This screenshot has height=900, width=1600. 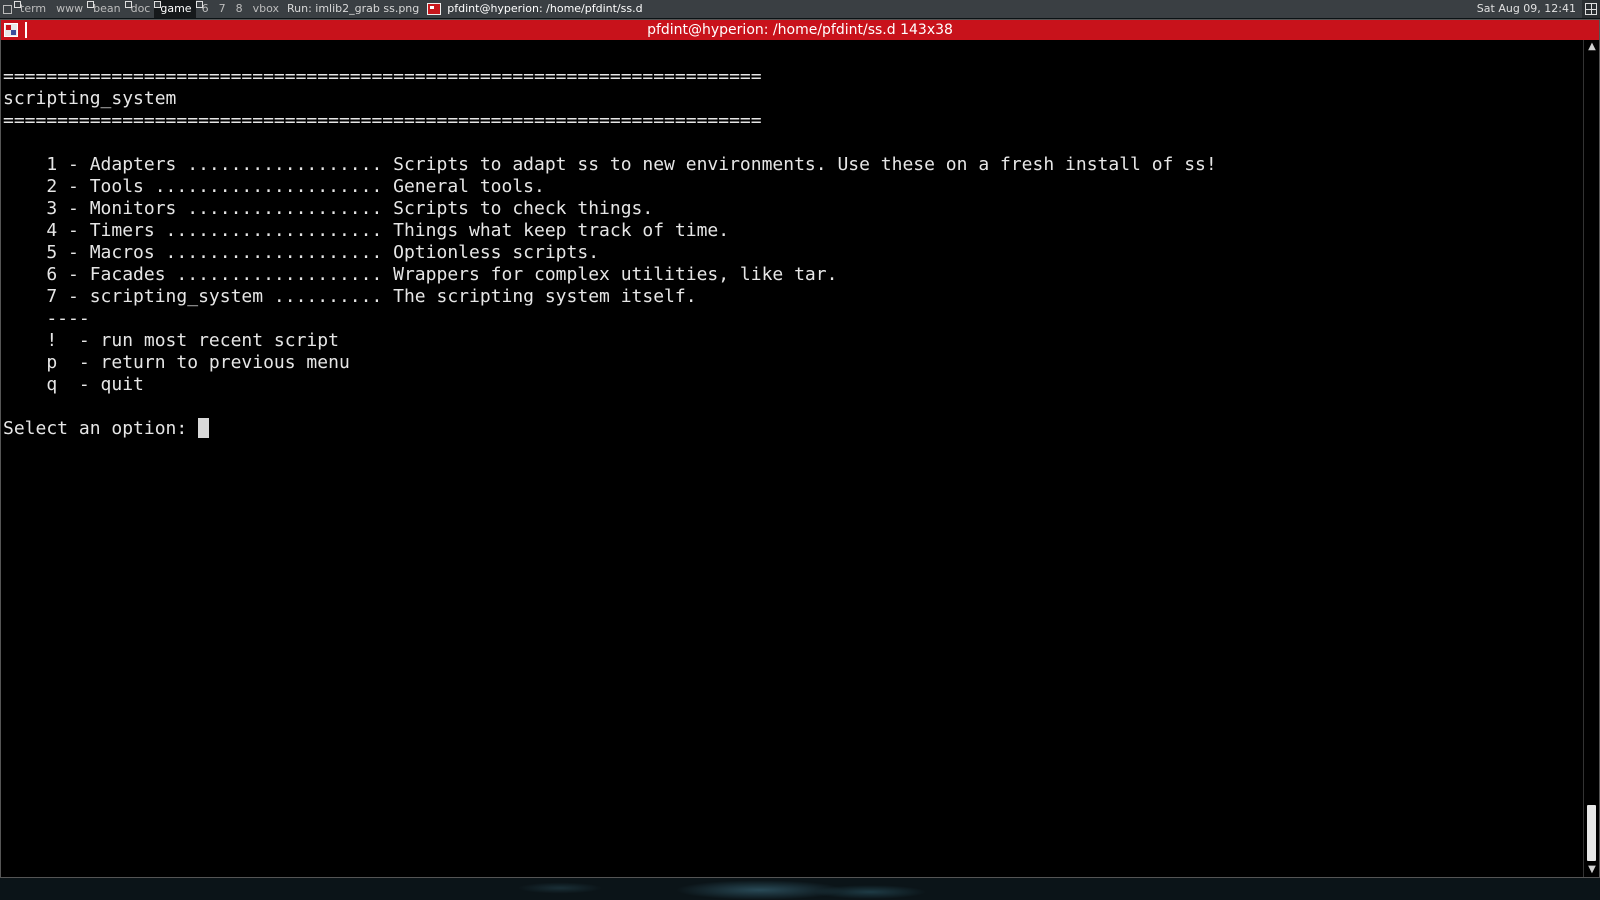 What do you see at coordinates (176, 362) in the screenshot?
I see `terminal-line: p - return to previous menu` at bounding box center [176, 362].